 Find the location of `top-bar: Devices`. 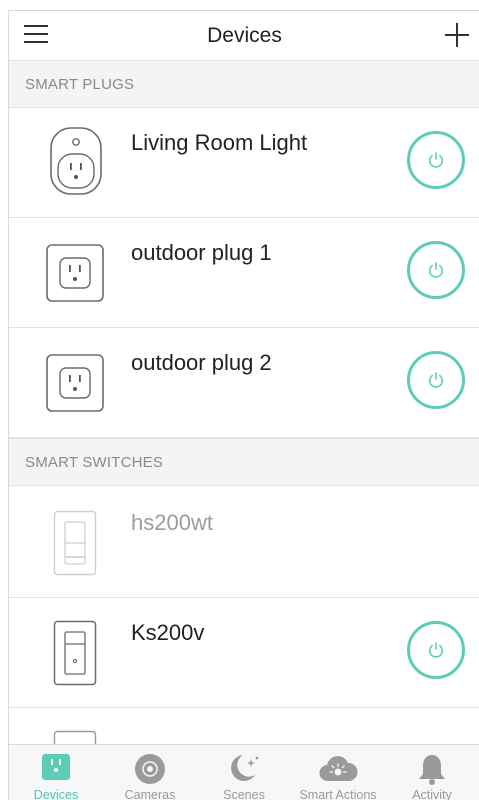

top-bar: Devices is located at coordinates (244, 35).